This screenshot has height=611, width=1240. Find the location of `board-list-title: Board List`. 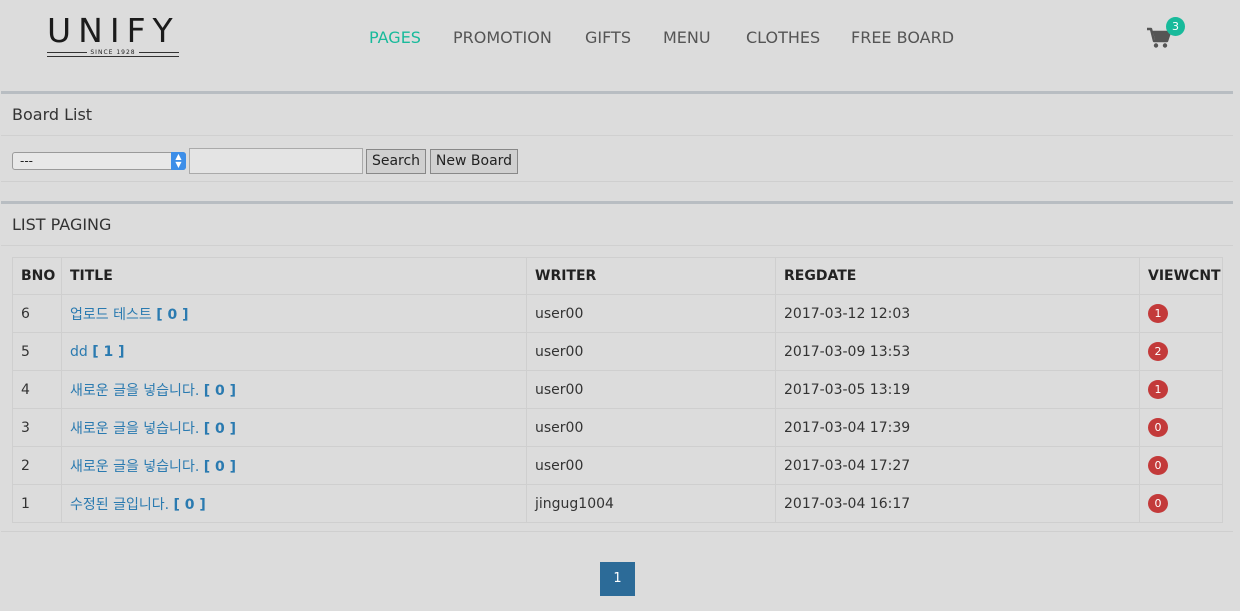

board-list-title: Board List is located at coordinates (617, 115).